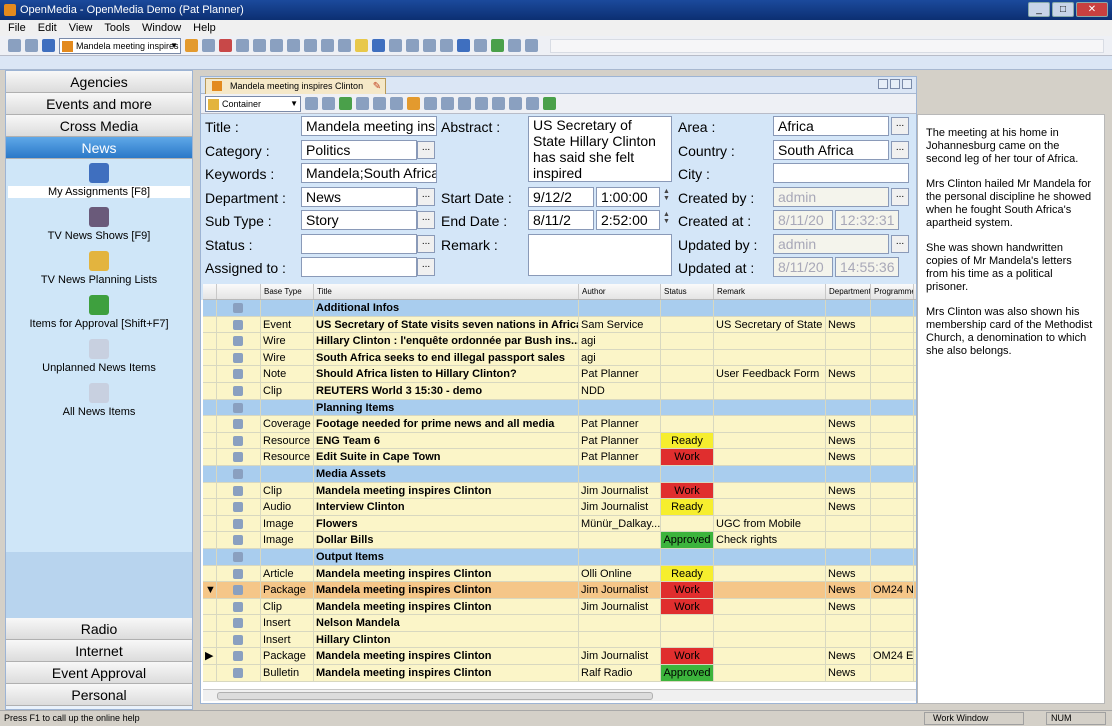  What do you see at coordinates (831, 126) in the screenshot?
I see `area-field: Africa` at bounding box center [831, 126].